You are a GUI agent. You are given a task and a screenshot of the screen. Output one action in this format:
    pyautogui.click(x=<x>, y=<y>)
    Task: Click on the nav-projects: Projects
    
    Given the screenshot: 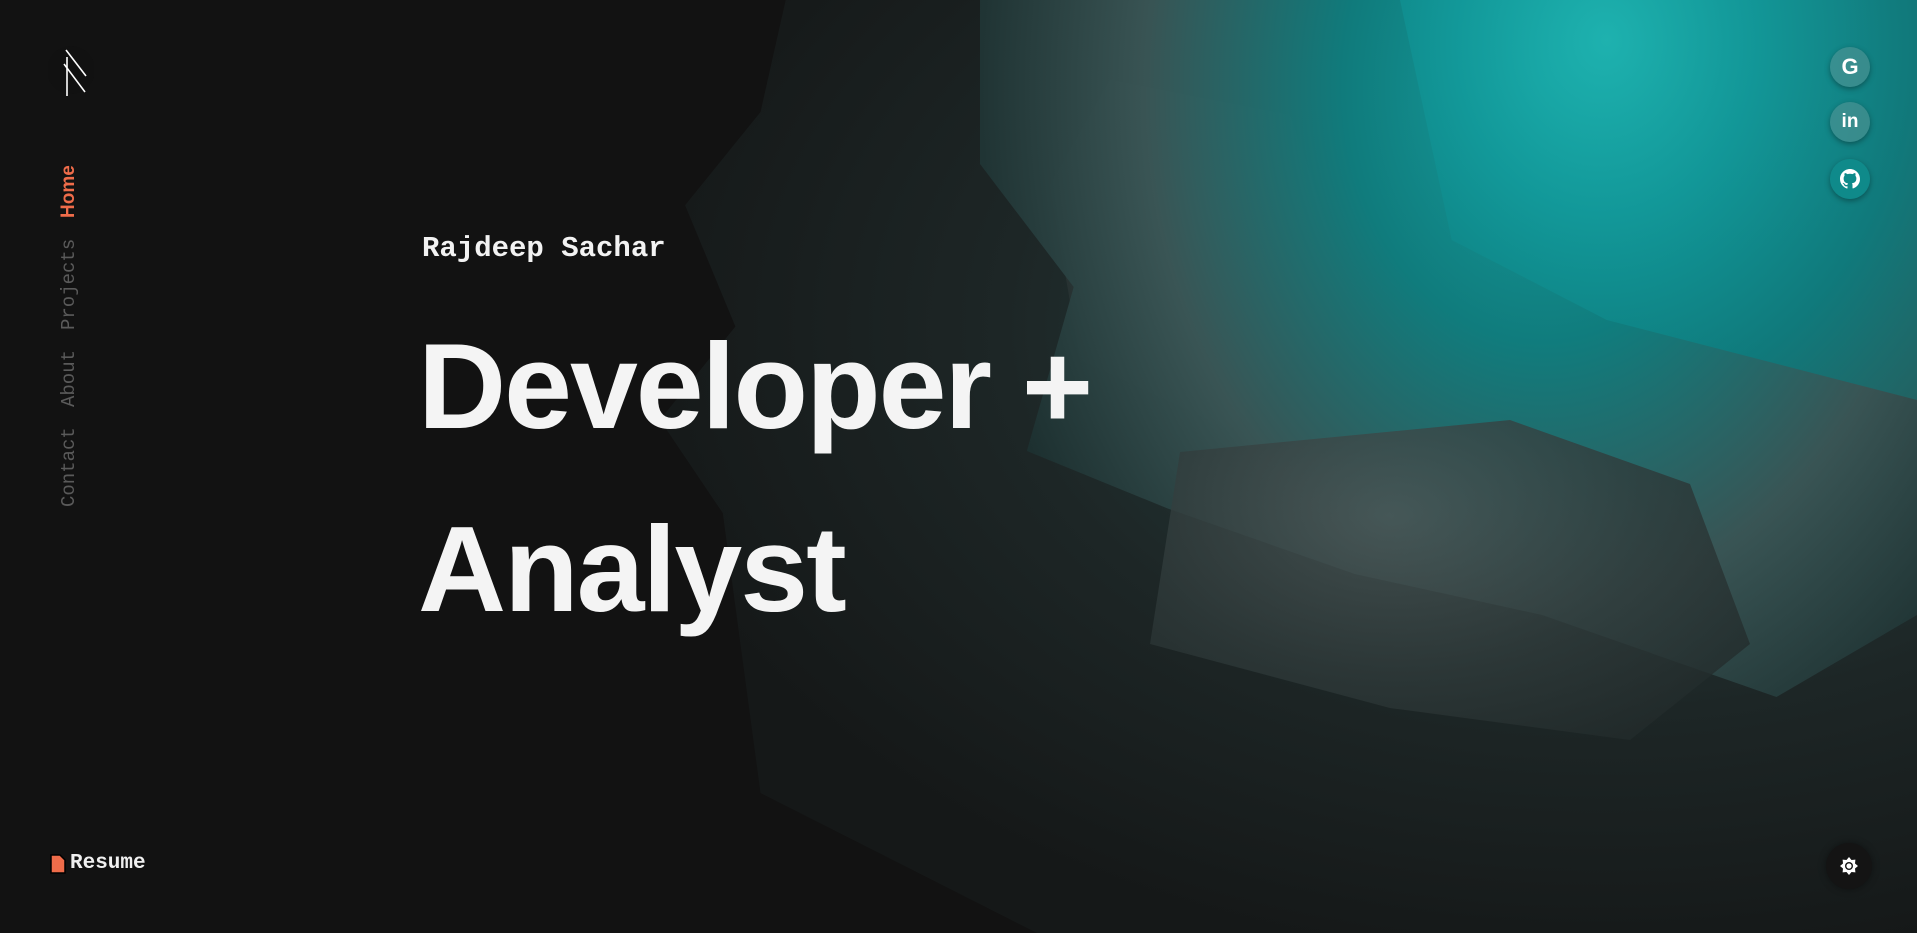 What is the action you would take?
    pyautogui.click(x=69, y=284)
    